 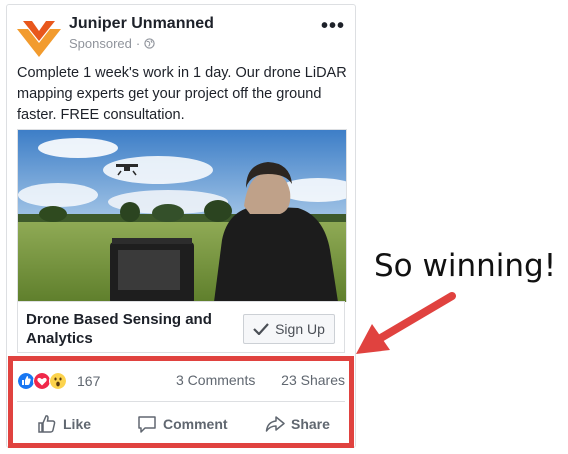 I want to click on sponsored-label: Sponsored, so click(x=100, y=43).